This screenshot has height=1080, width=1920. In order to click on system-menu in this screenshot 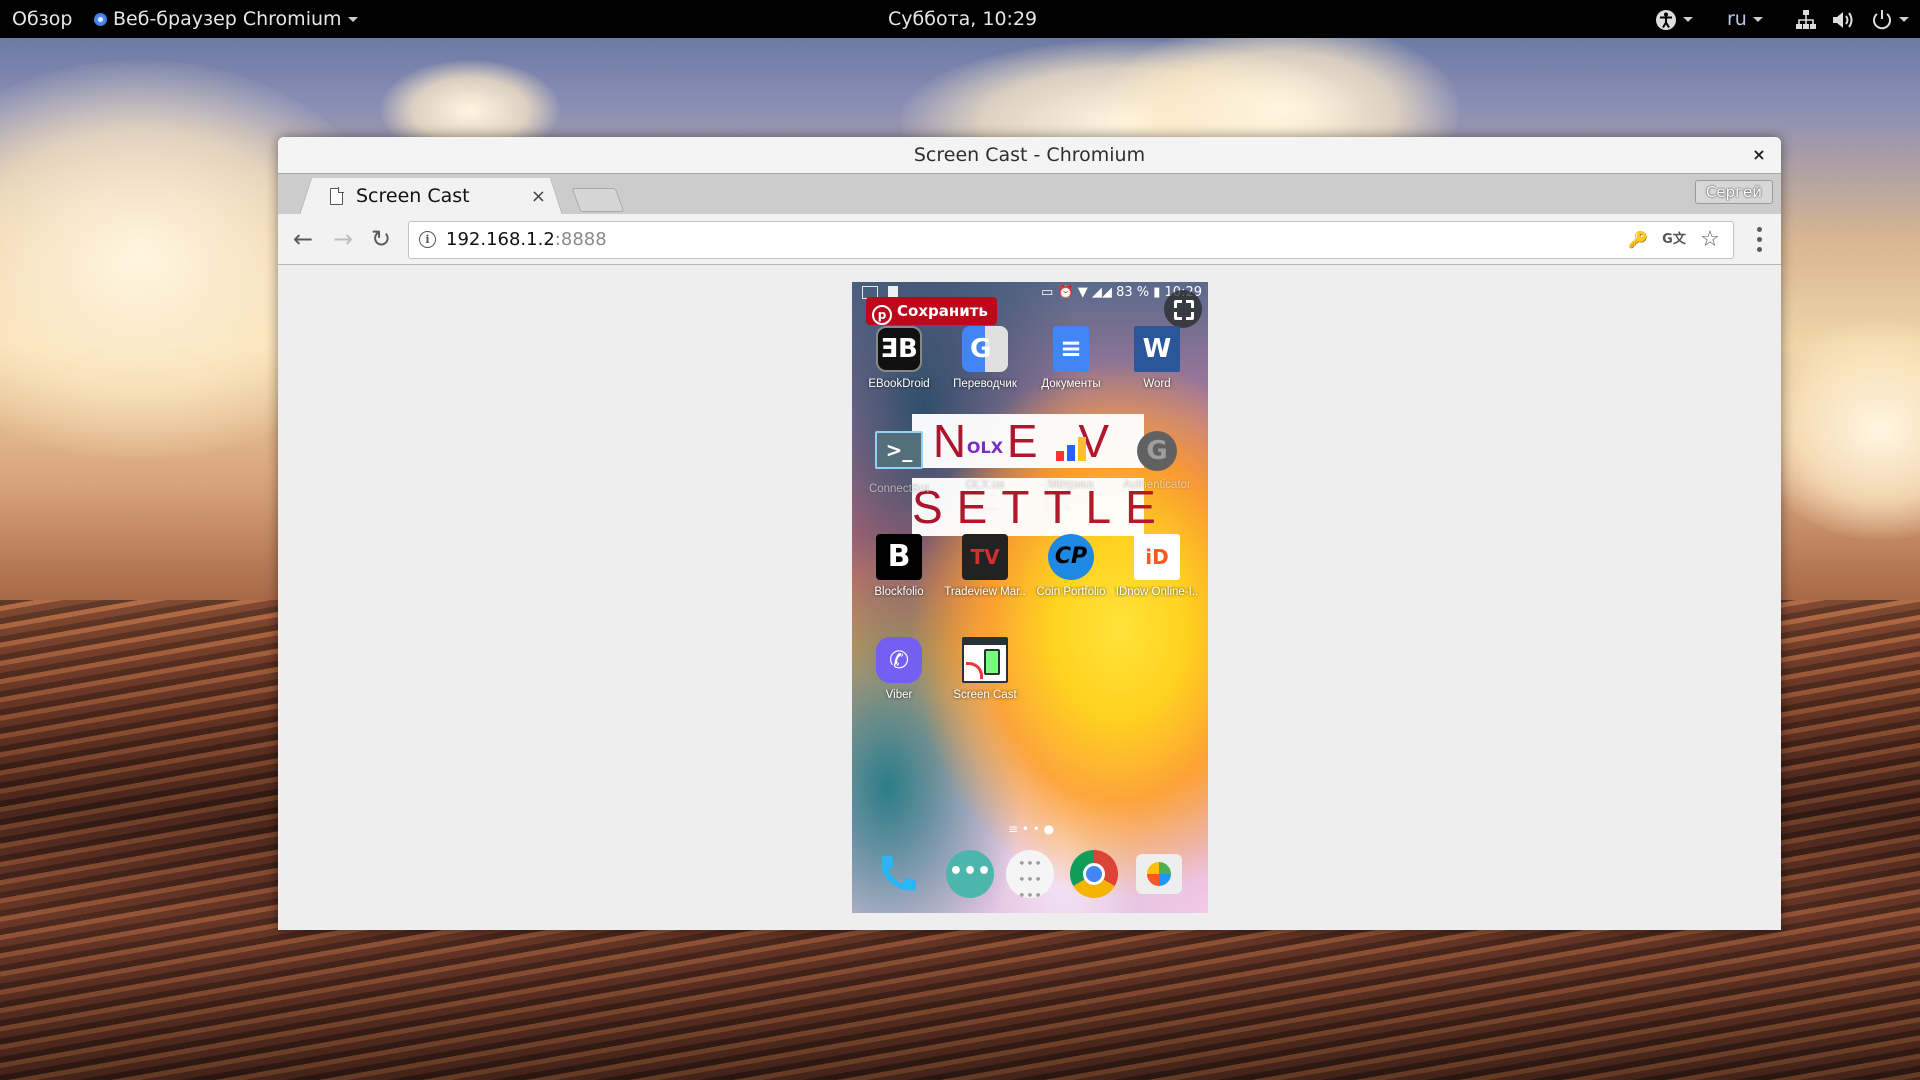, I will do `click(1852, 19)`.